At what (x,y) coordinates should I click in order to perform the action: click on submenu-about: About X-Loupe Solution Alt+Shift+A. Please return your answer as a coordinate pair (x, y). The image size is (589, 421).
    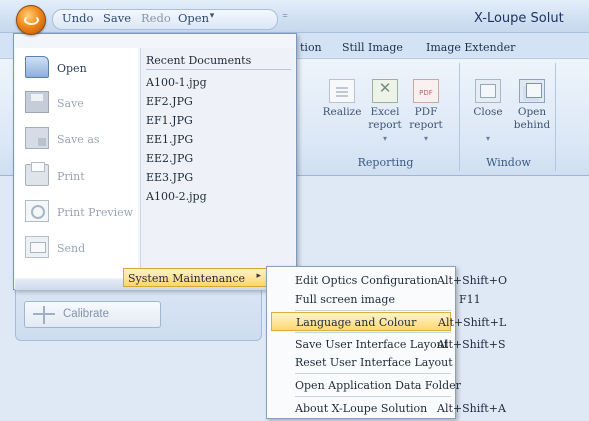
    Looking at the image, I should click on (388, 408).